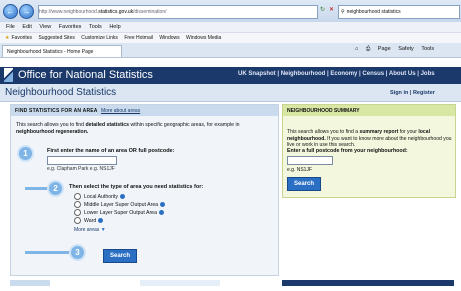 This screenshot has width=461, height=291. What do you see at coordinates (303, 74) in the screenshot?
I see `nav-neighbourhood: Neighbourhood` at bounding box center [303, 74].